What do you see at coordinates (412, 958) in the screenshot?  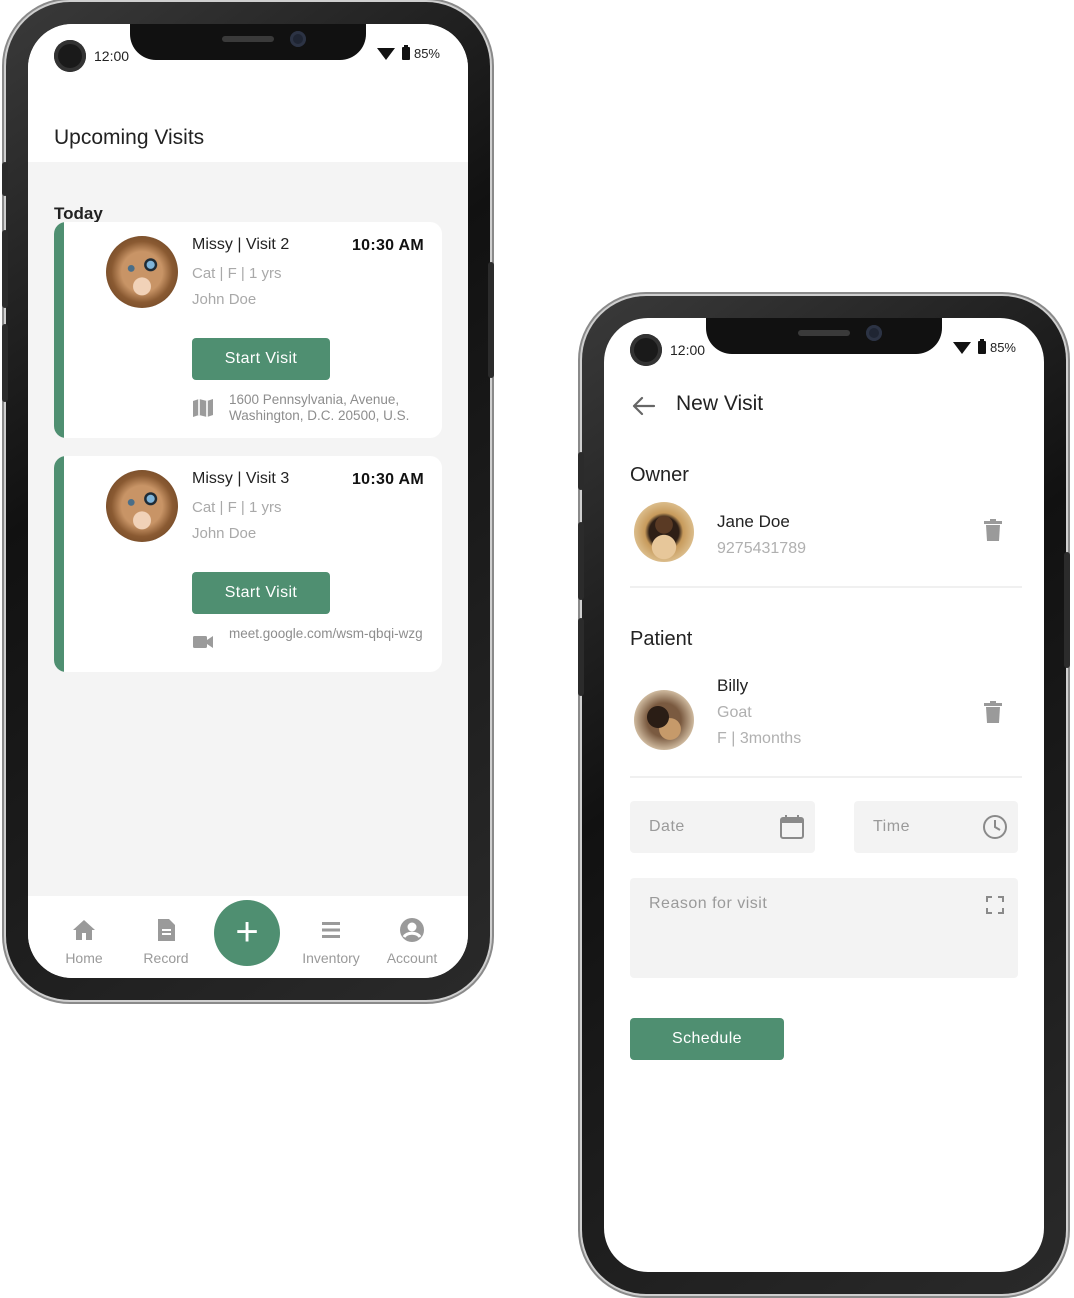 I see `nav-label: Account` at bounding box center [412, 958].